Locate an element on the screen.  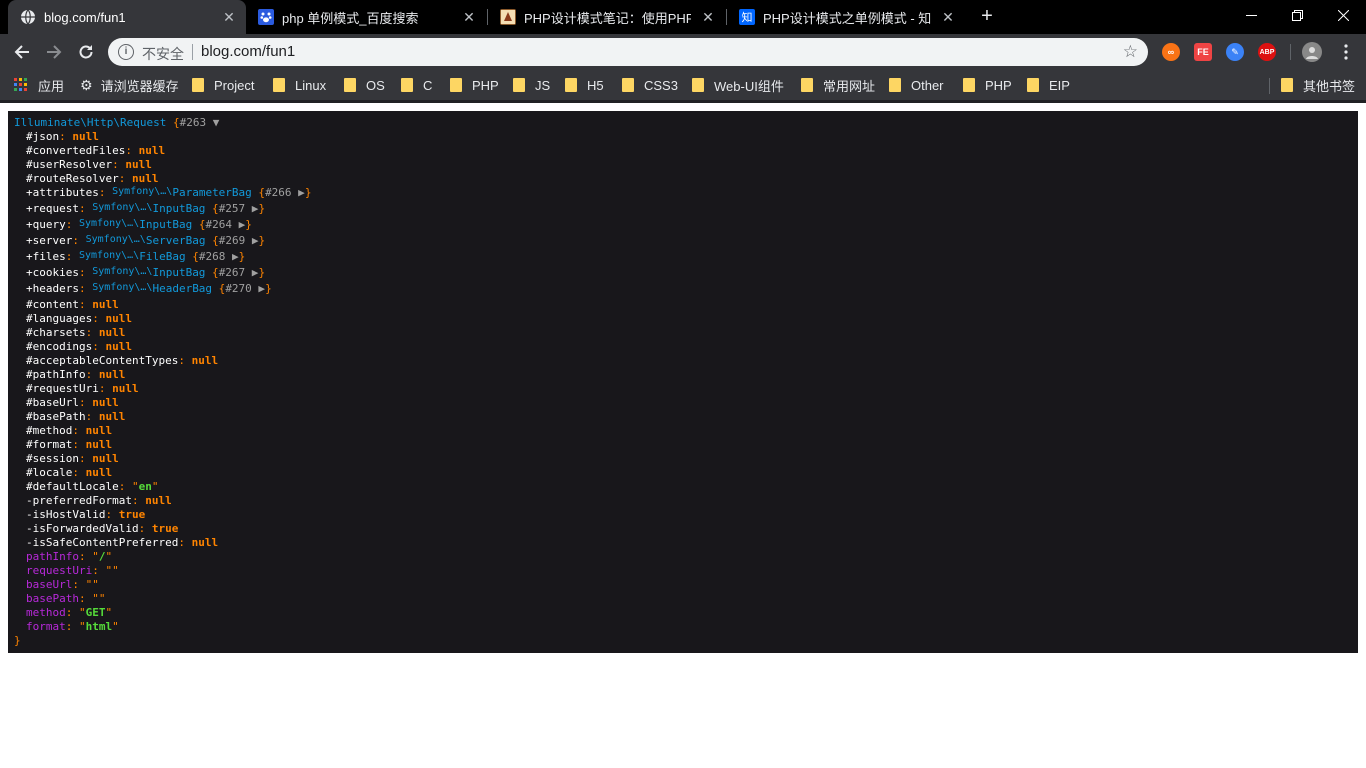
property-key: convertedFiles is located at coordinates (79, 150).